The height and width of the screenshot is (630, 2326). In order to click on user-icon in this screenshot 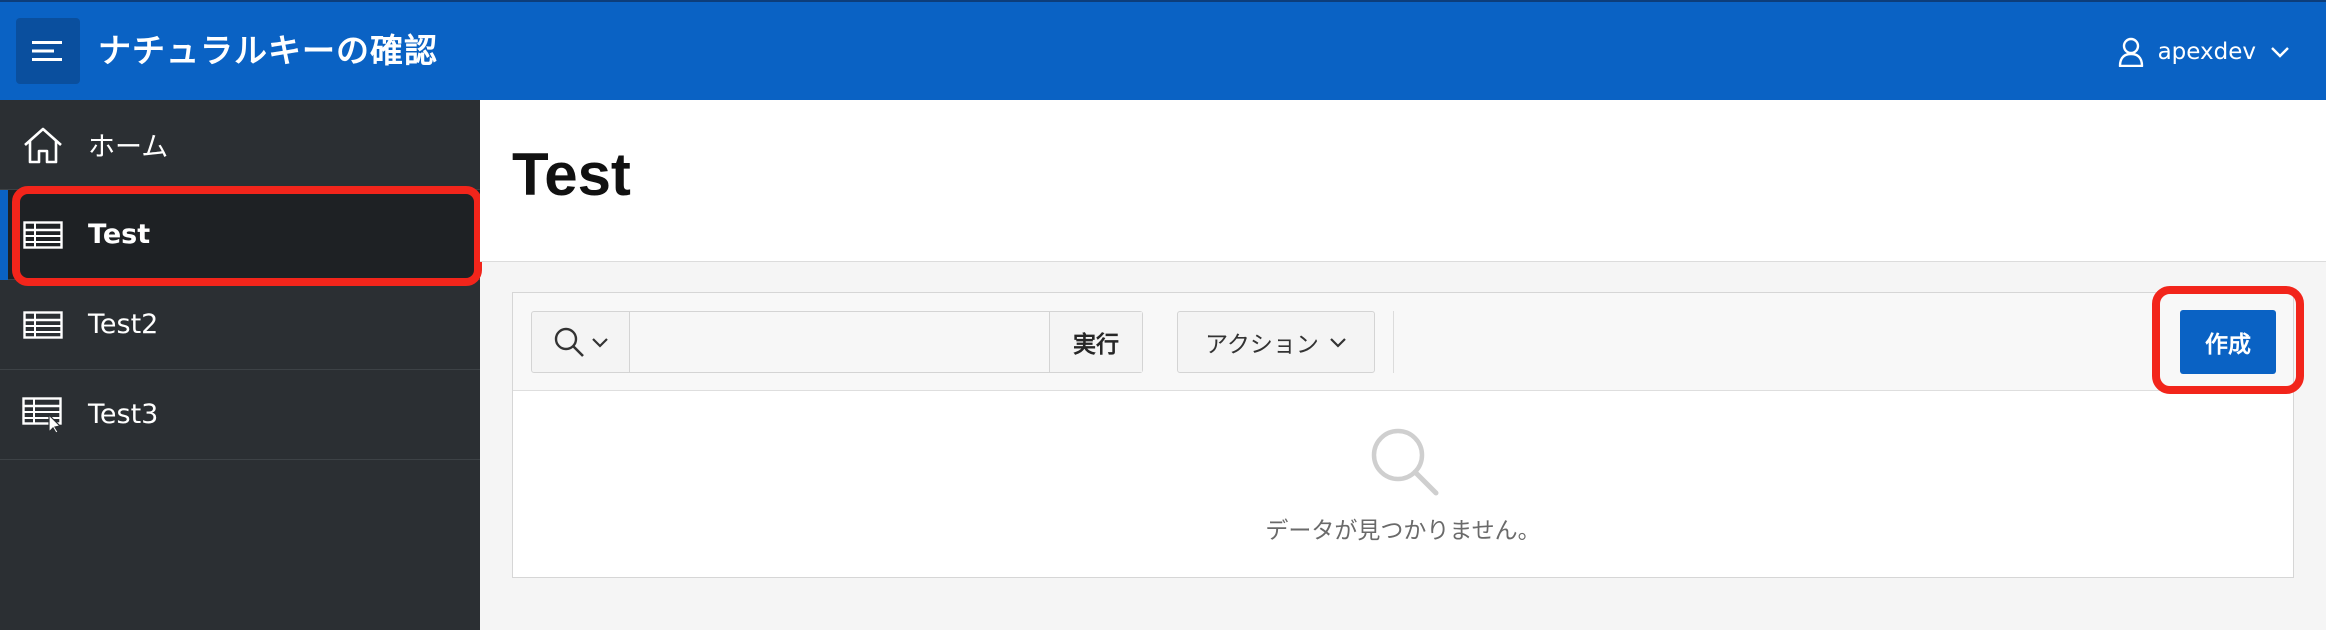, I will do `click(2130, 52)`.